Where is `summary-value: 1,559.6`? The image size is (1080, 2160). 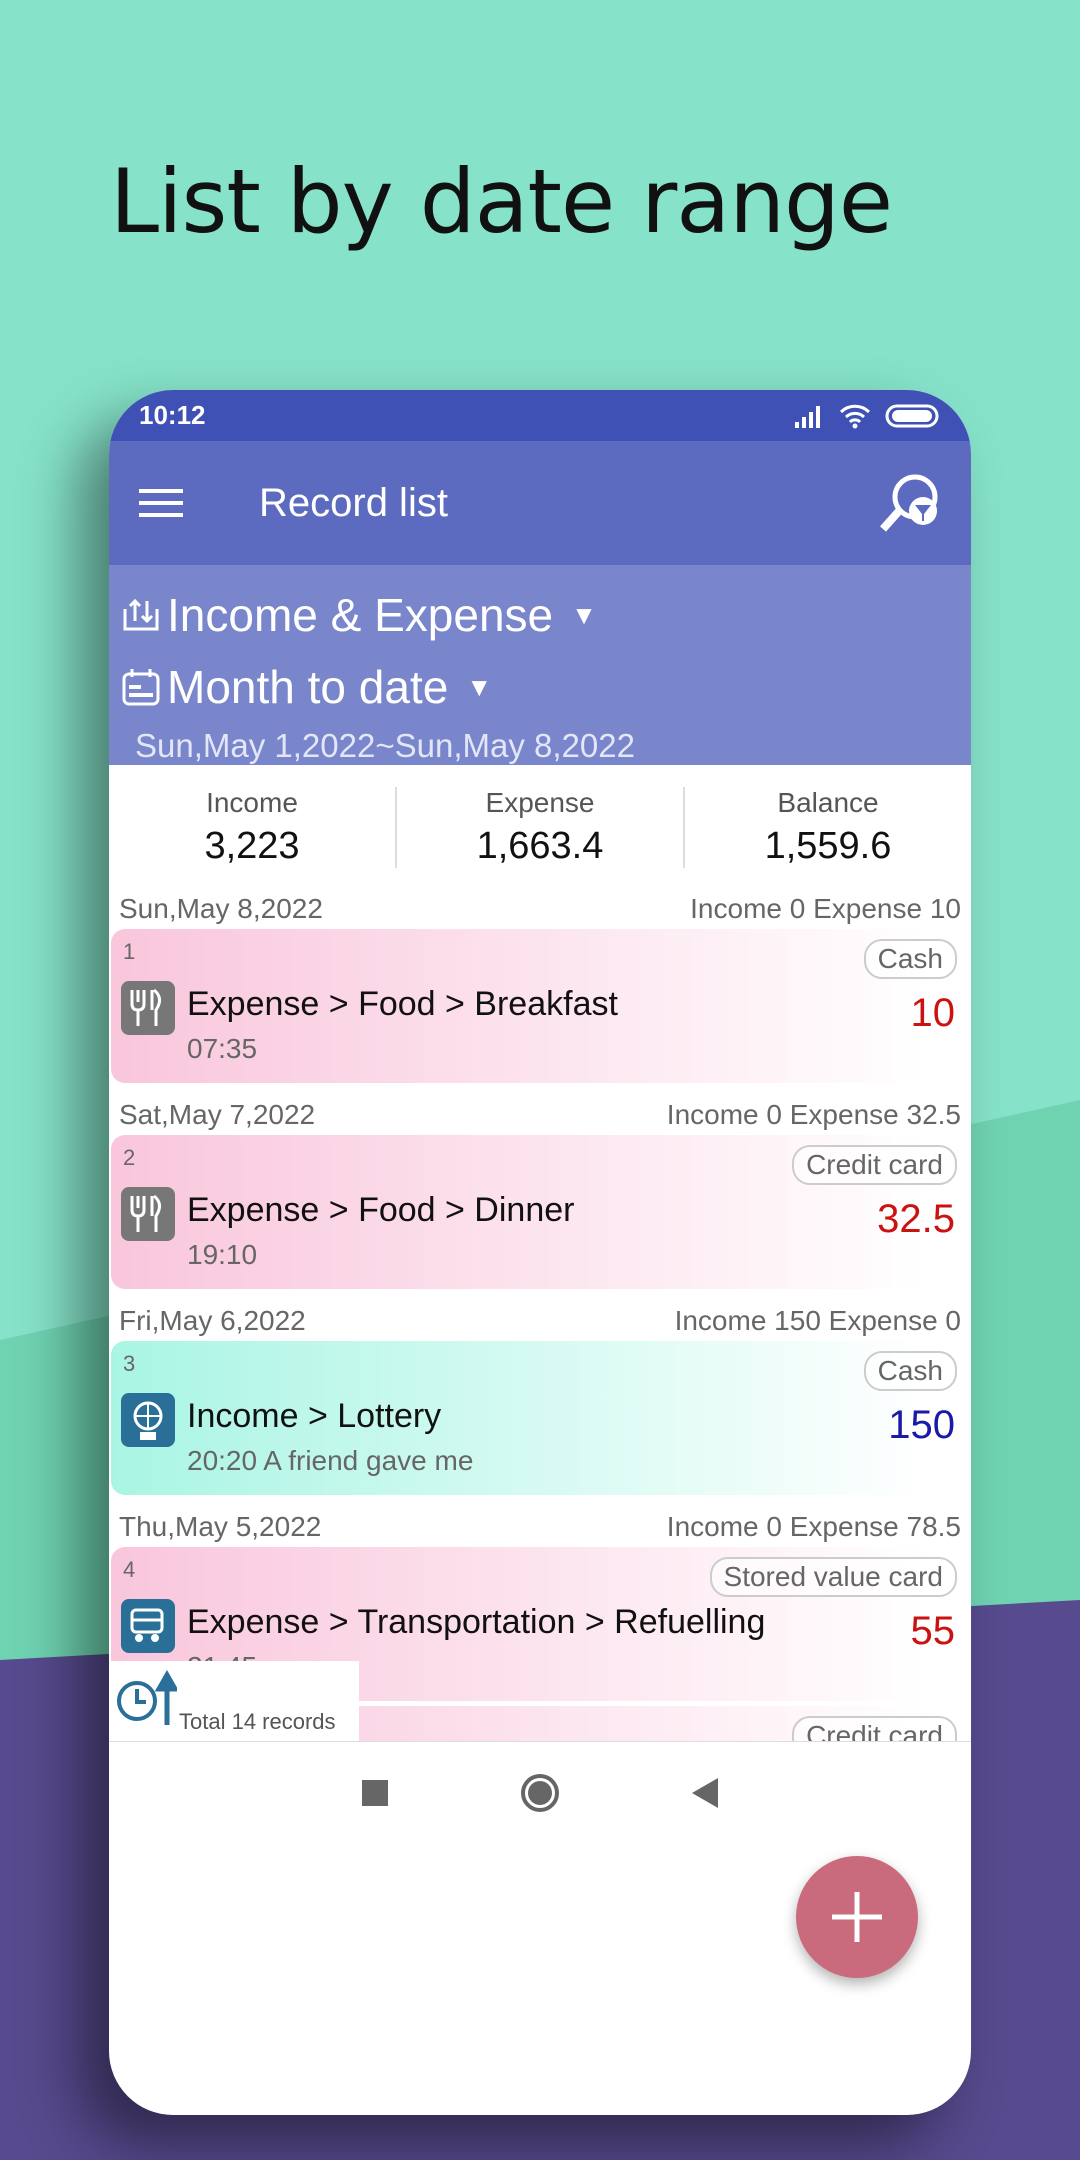 summary-value: 1,559.6 is located at coordinates (828, 845).